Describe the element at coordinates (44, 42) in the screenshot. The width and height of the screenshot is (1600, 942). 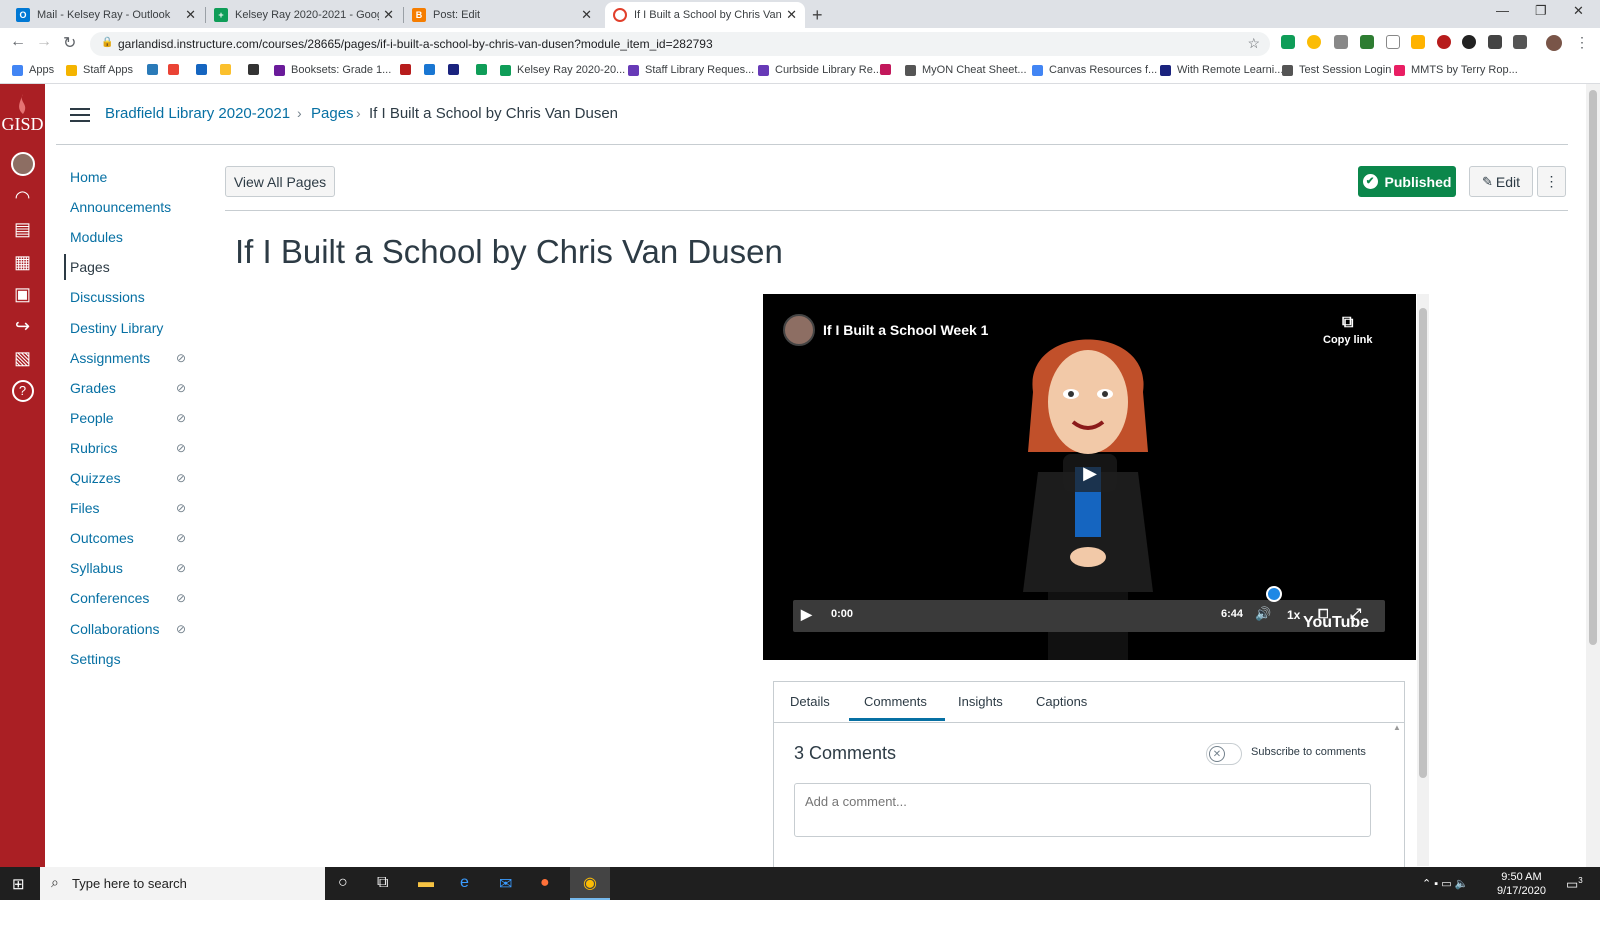
I see `forward-icon: →` at that location.